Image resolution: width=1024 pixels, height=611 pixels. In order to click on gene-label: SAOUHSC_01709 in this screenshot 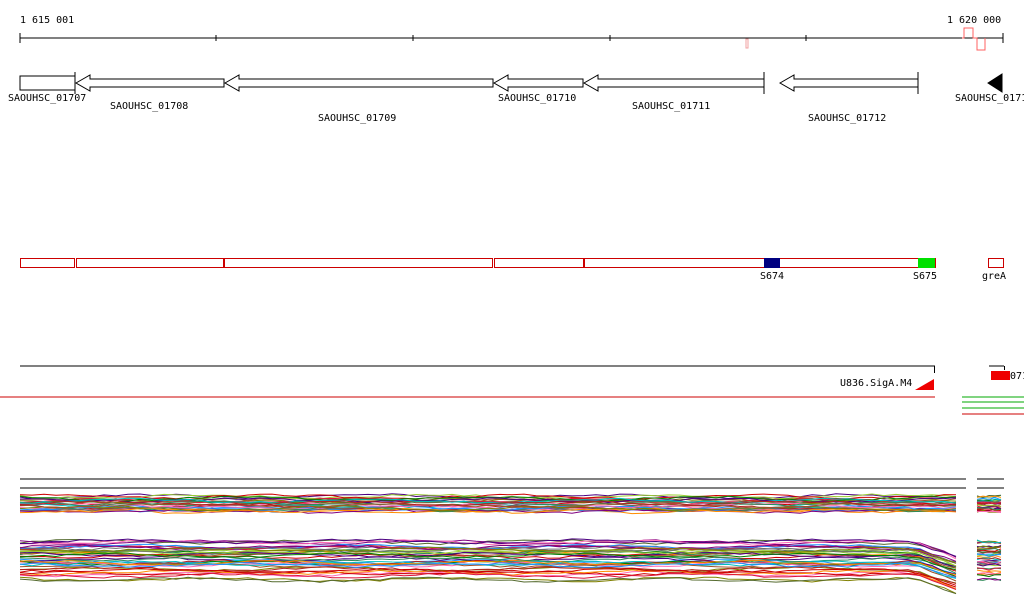, I will do `click(357, 118)`.